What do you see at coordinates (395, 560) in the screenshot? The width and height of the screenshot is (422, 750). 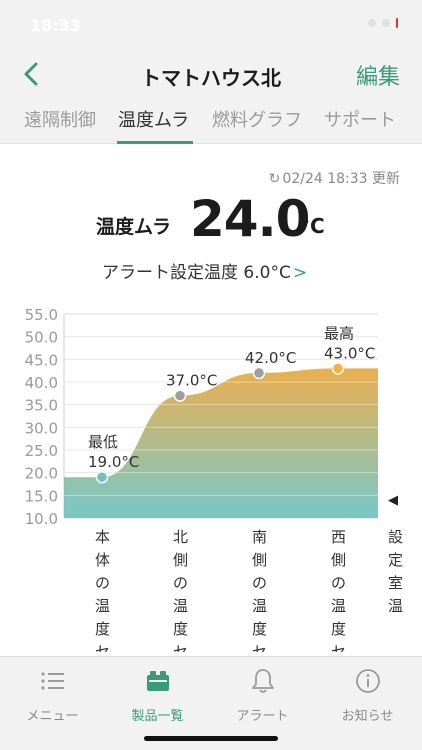 I see `set-temp-label-char: 定` at bounding box center [395, 560].